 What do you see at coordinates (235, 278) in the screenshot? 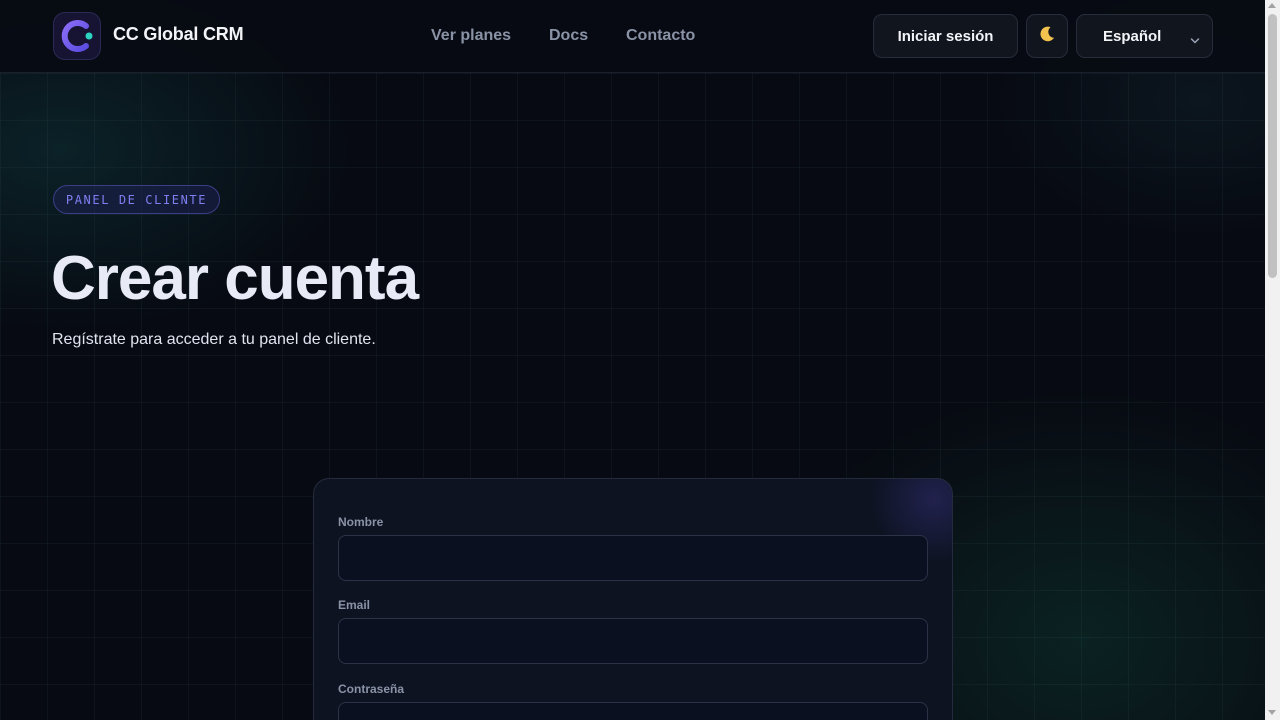
I see `page-title: Crear cuenta` at bounding box center [235, 278].